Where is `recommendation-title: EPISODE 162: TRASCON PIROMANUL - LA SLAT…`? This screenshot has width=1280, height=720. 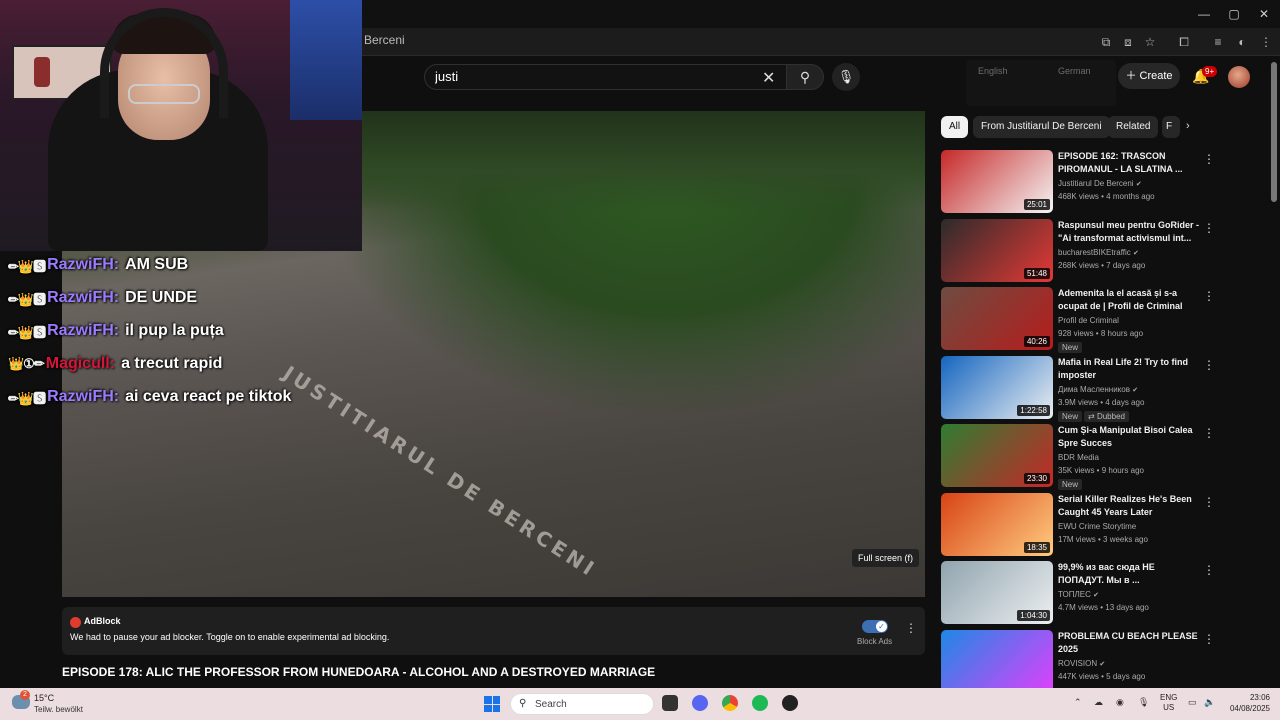
recommendation-title: EPISODE 162: TRASCON PIROMANUL - LA SLAT… is located at coordinates (1129, 163).